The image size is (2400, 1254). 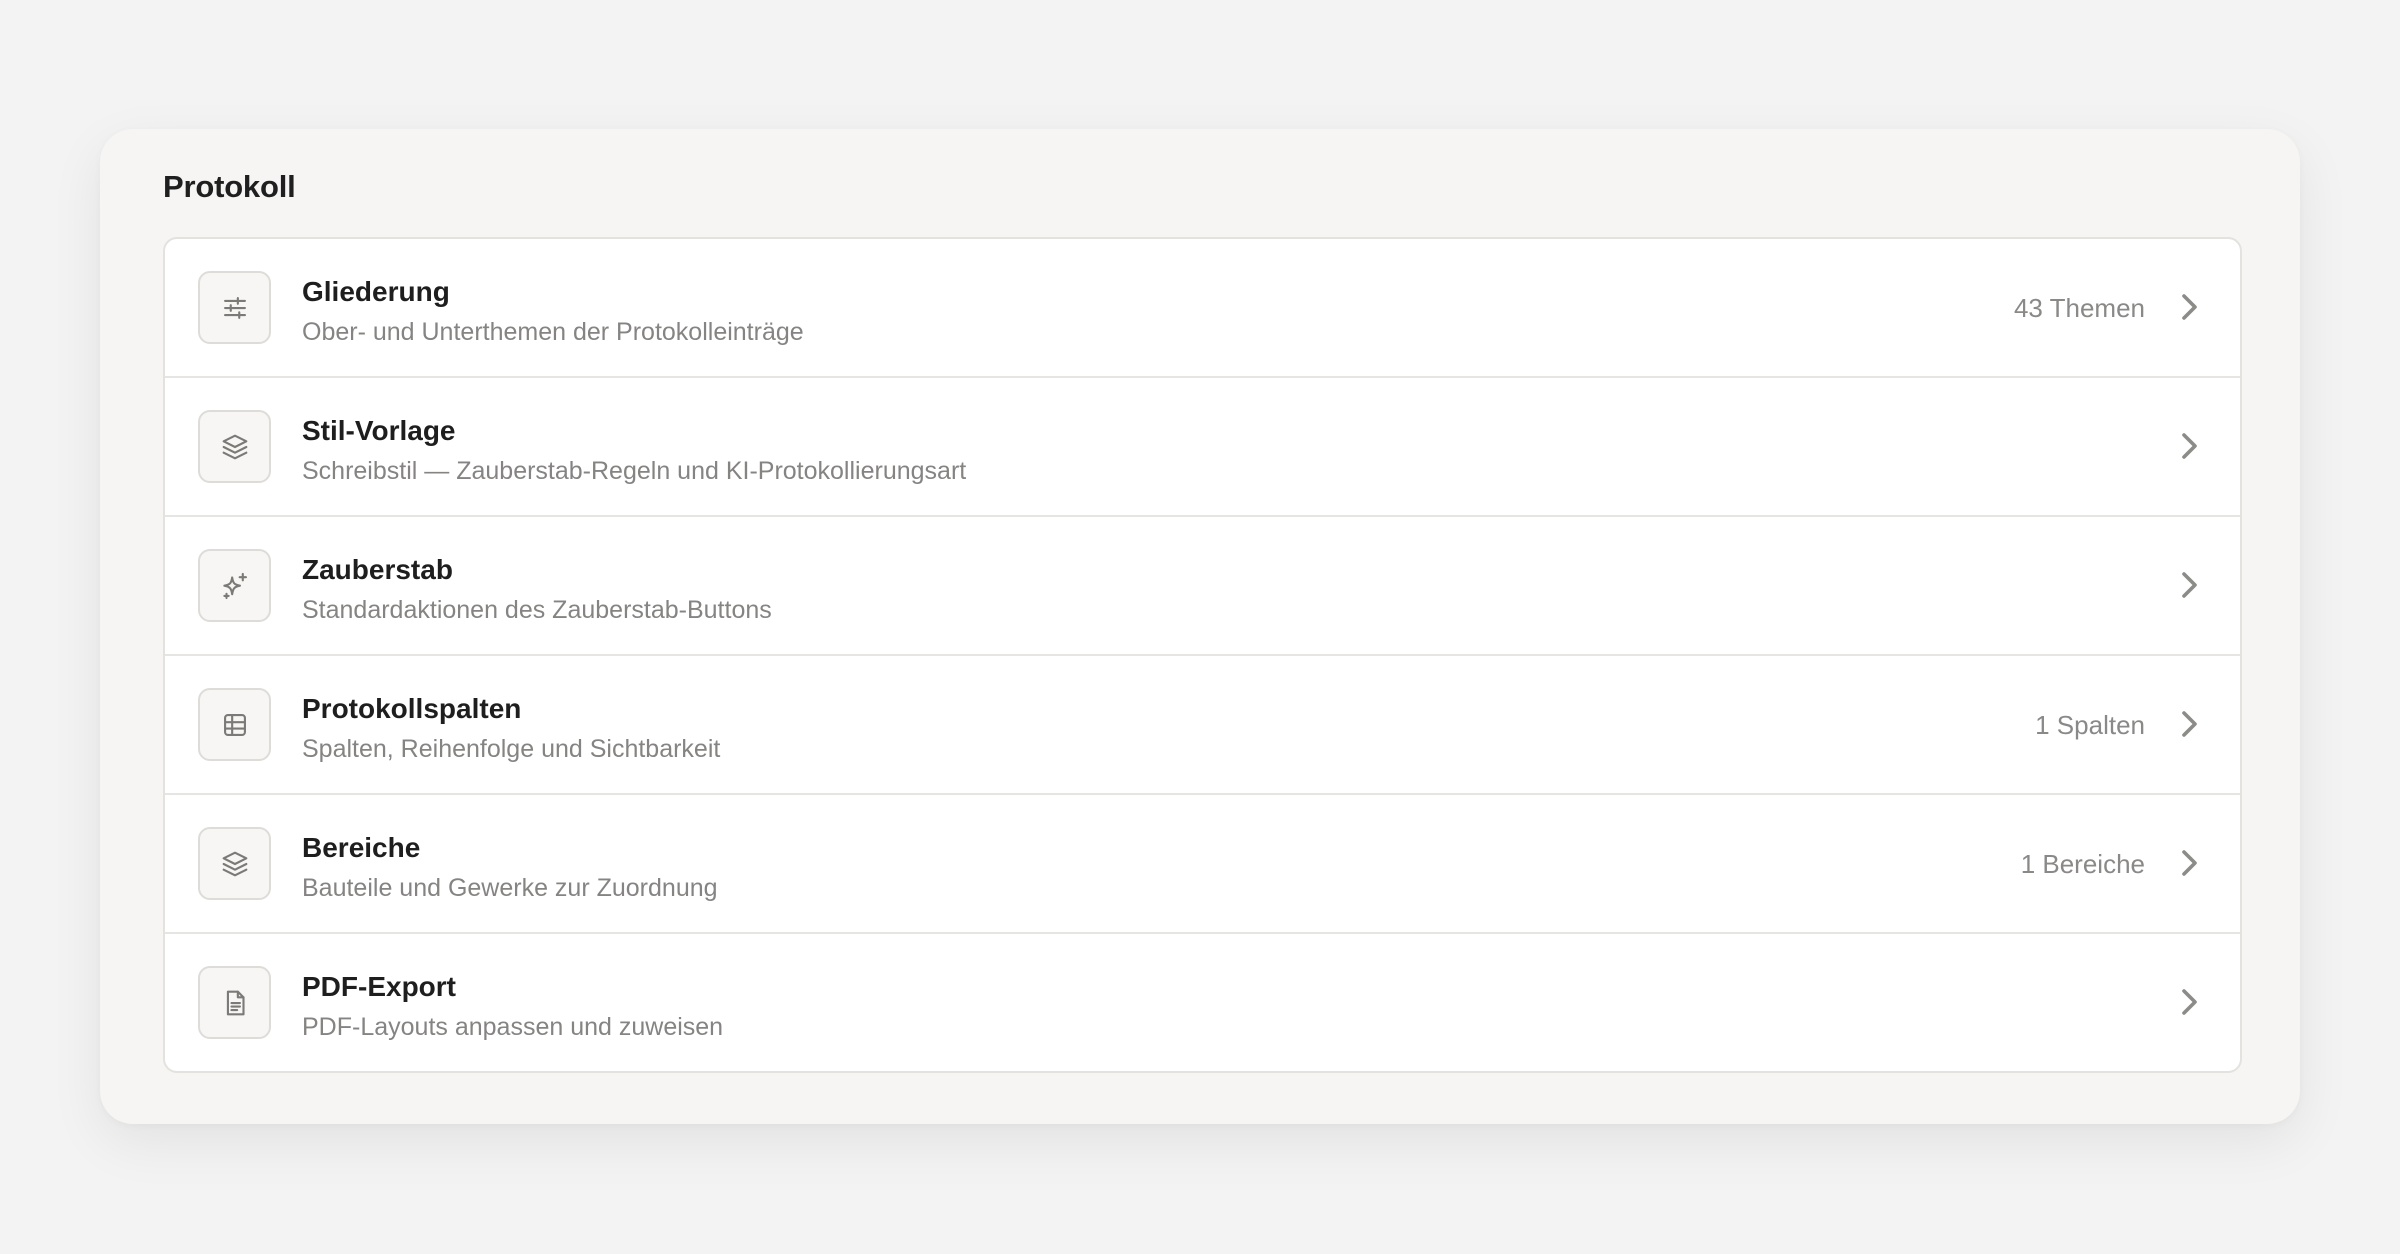 What do you see at coordinates (511, 749) in the screenshot?
I see `row-subtitle: Spalten, Reihenfolge und Sichtbarkeit` at bounding box center [511, 749].